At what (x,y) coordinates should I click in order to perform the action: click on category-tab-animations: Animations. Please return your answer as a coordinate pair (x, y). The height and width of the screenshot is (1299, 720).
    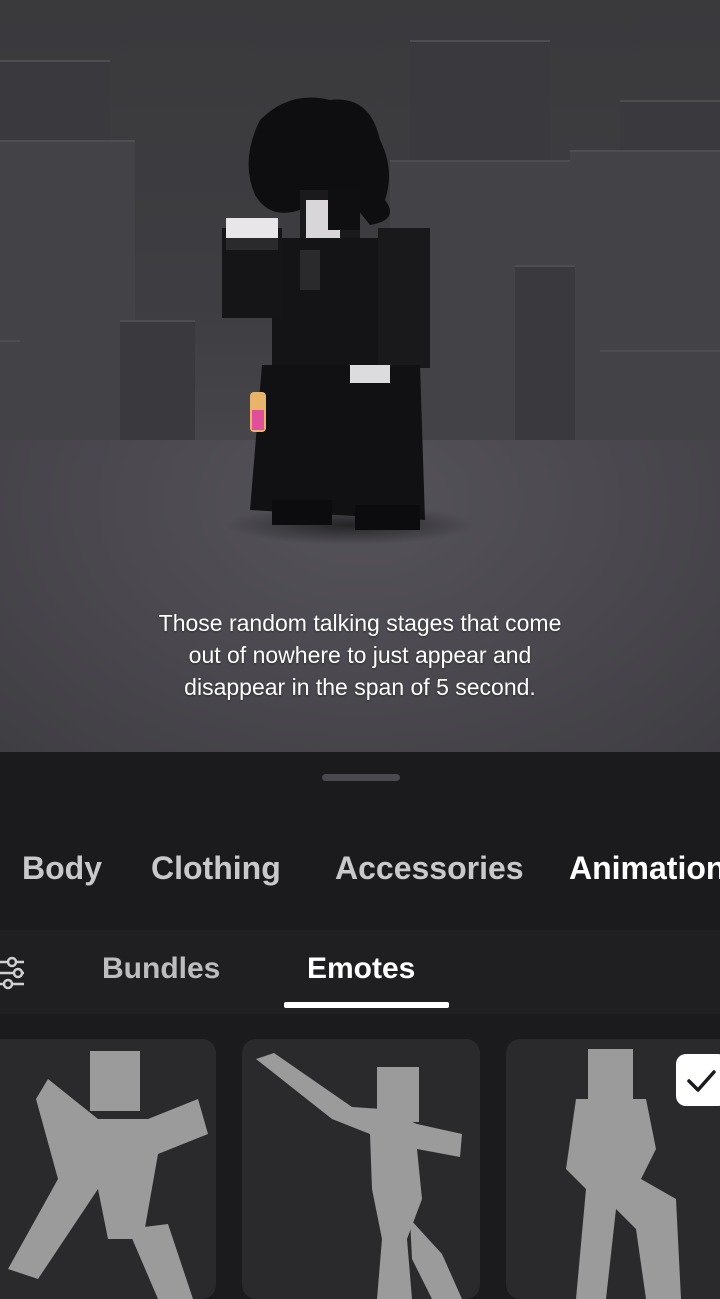
    Looking at the image, I should click on (644, 868).